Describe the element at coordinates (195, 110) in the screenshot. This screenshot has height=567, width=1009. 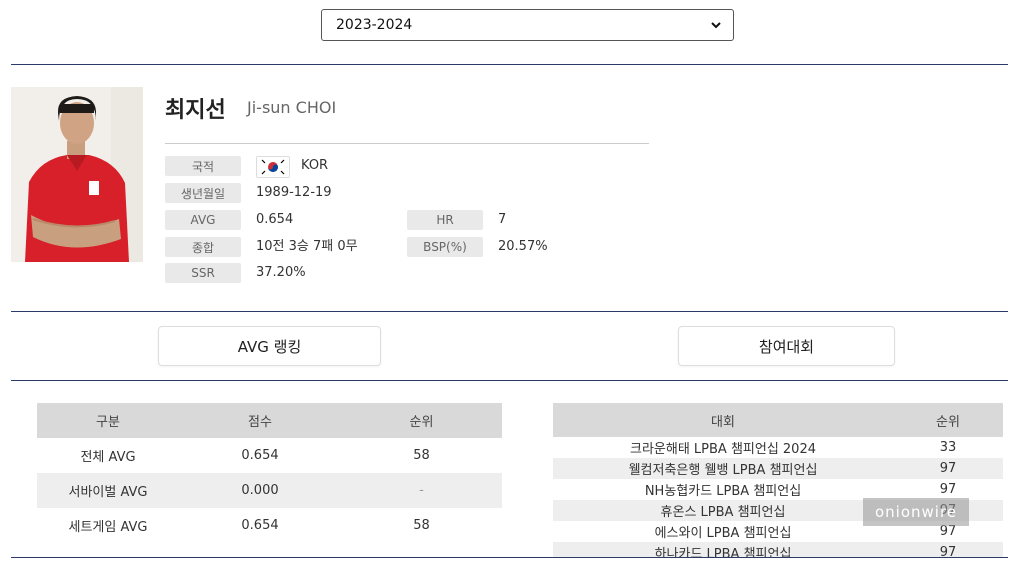
I see `player-name-korean: 최지선` at that location.